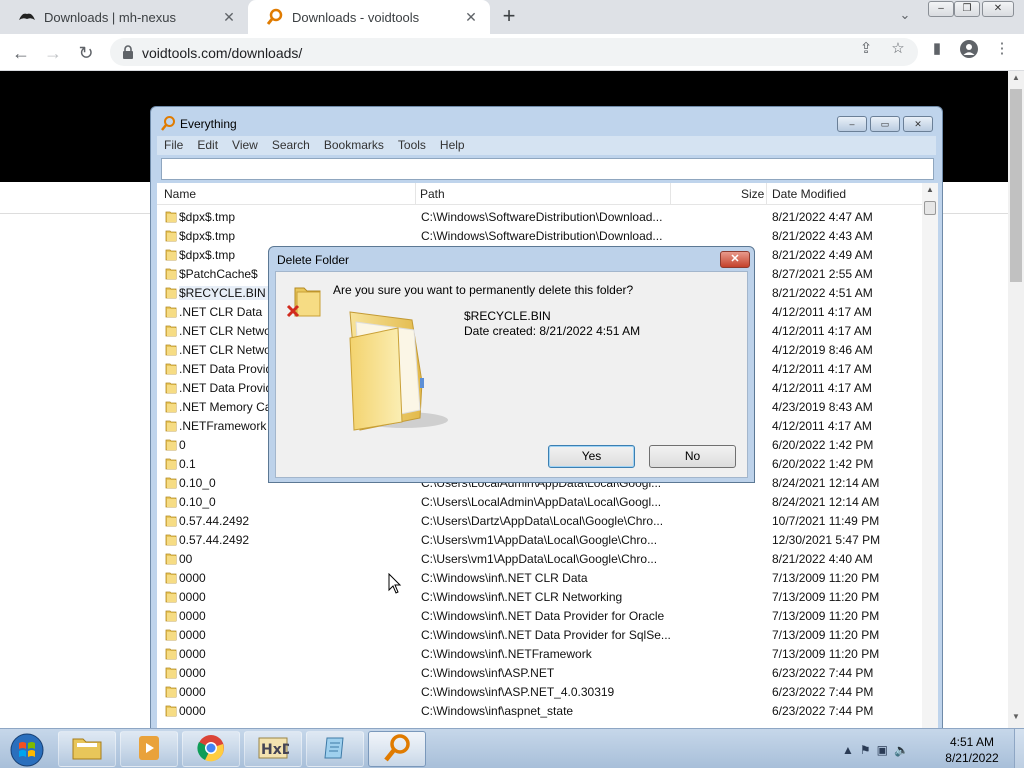 Image resolution: width=1024 pixels, height=768 pixels. Describe the element at coordinates (291, 145) in the screenshot. I see `menu-search: Search` at that location.